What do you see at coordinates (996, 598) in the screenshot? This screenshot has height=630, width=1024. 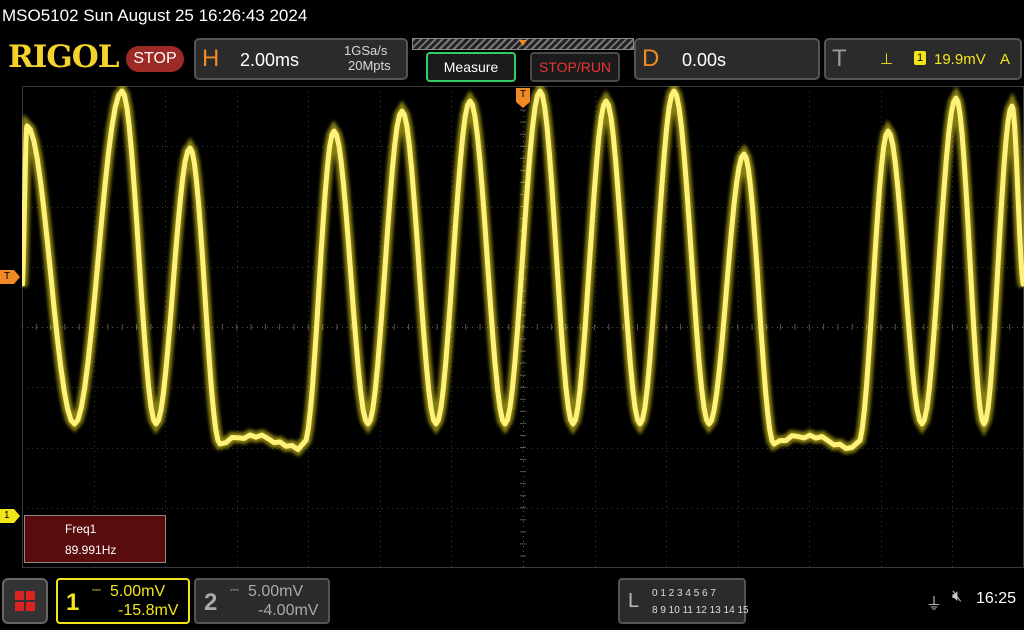 I see `clock: 16:25` at bounding box center [996, 598].